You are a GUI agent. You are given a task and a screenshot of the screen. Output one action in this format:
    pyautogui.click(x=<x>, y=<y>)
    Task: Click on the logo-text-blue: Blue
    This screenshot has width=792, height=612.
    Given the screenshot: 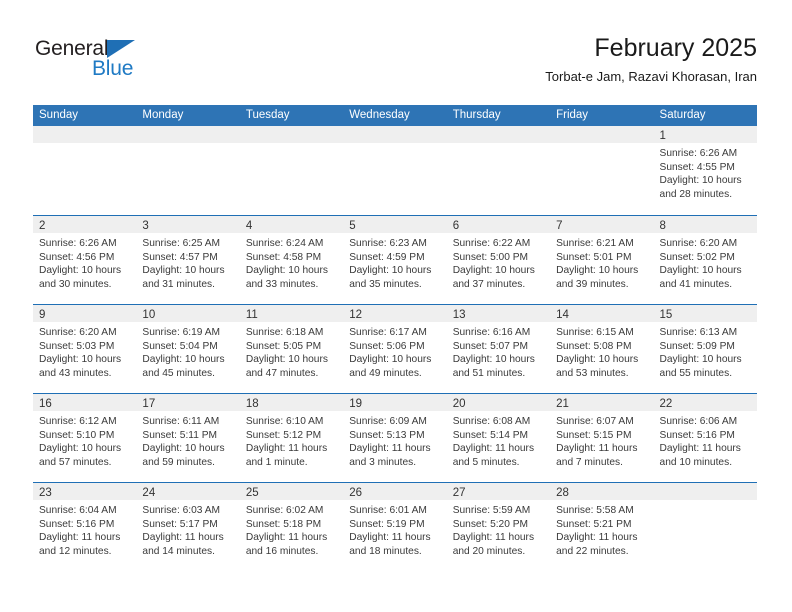 What is the action you would take?
    pyautogui.click(x=113, y=68)
    